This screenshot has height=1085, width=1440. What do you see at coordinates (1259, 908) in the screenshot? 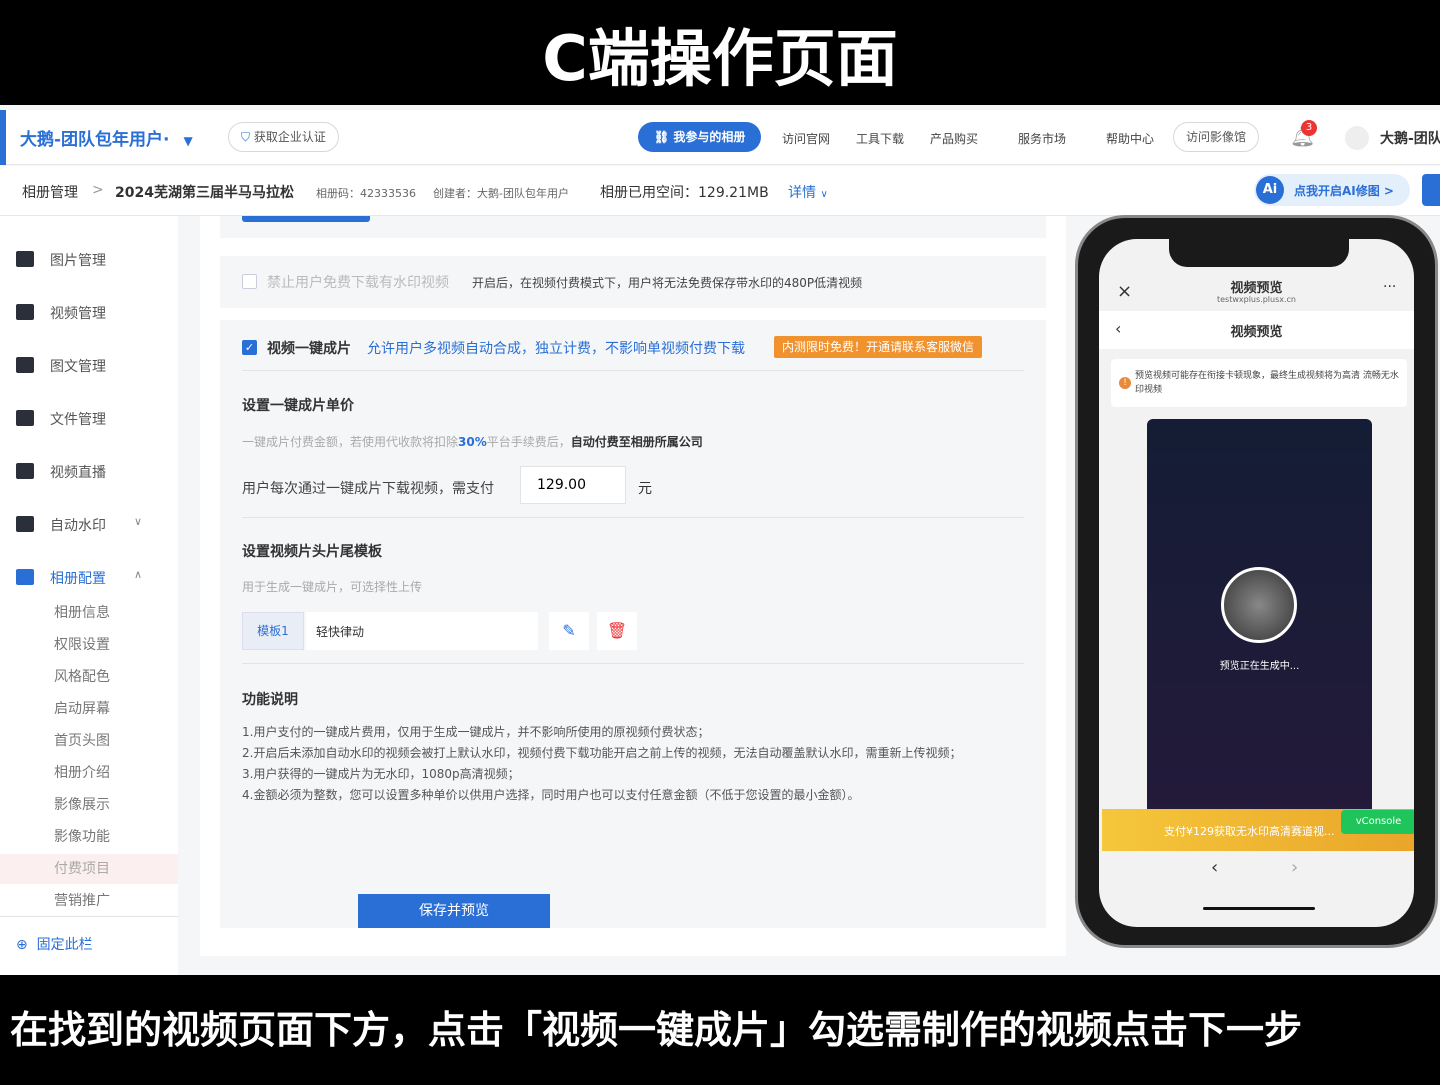
I see `home-indicator` at bounding box center [1259, 908].